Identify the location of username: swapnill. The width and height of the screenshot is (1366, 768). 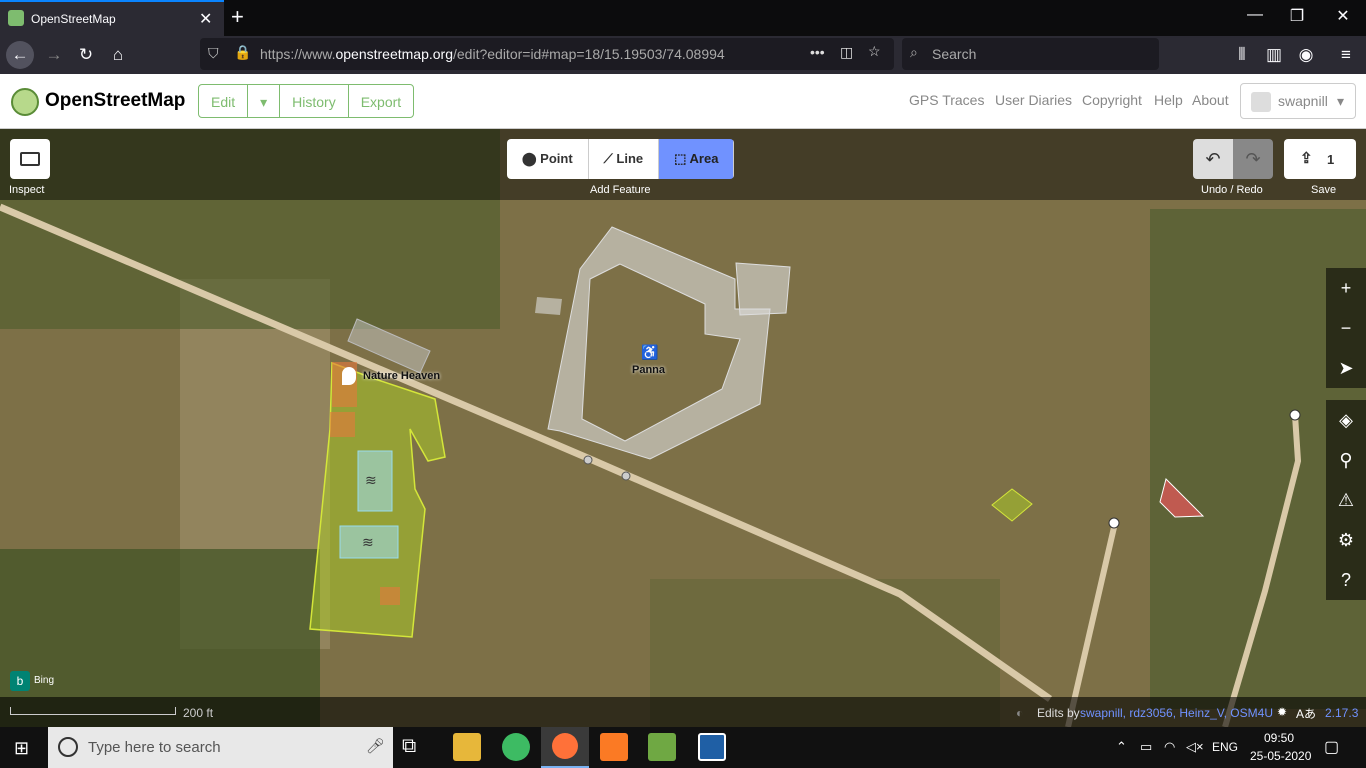
(1303, 101).